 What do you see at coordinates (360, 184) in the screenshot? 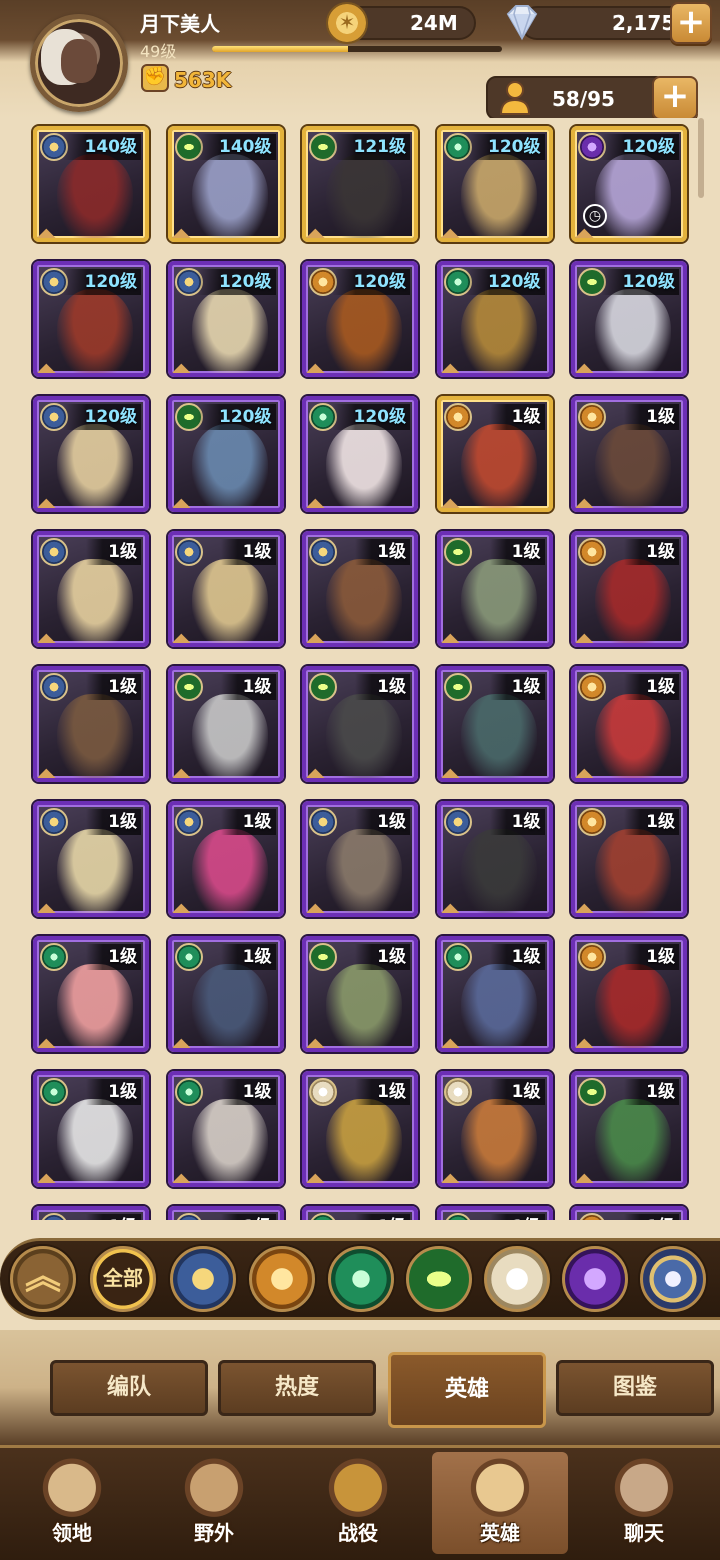
I see `hero-card: 121级` at bounding box center [360, 184].